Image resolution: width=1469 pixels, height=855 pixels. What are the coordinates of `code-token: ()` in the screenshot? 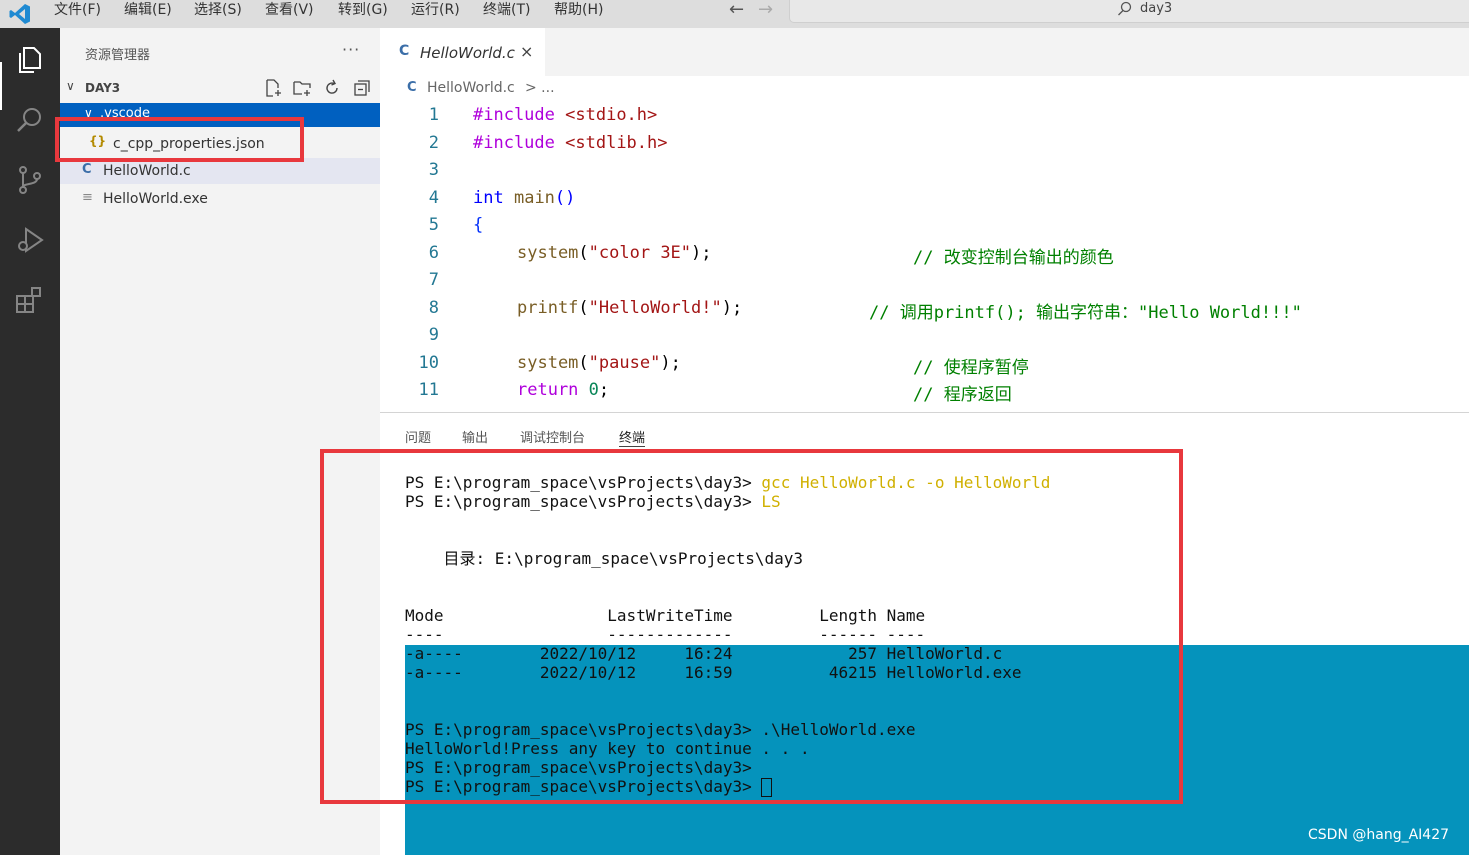 It's located at (565, 198).